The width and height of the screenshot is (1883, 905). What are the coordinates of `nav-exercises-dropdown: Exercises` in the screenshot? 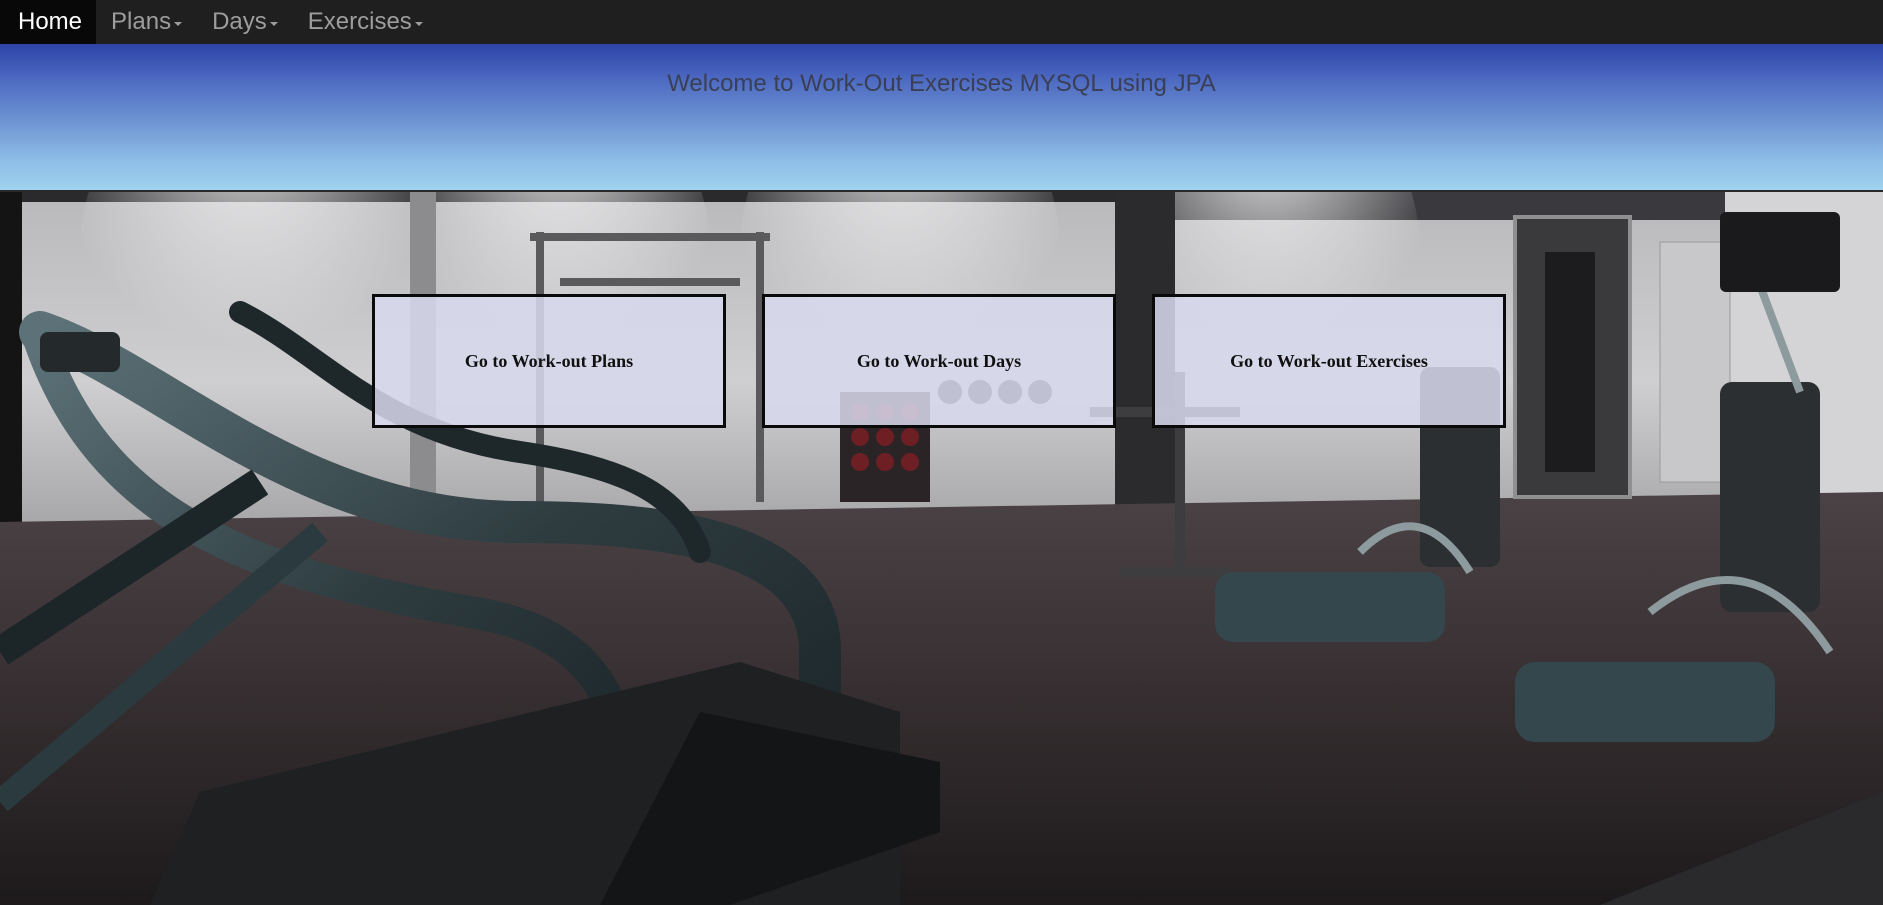 It's located at (365, 22).